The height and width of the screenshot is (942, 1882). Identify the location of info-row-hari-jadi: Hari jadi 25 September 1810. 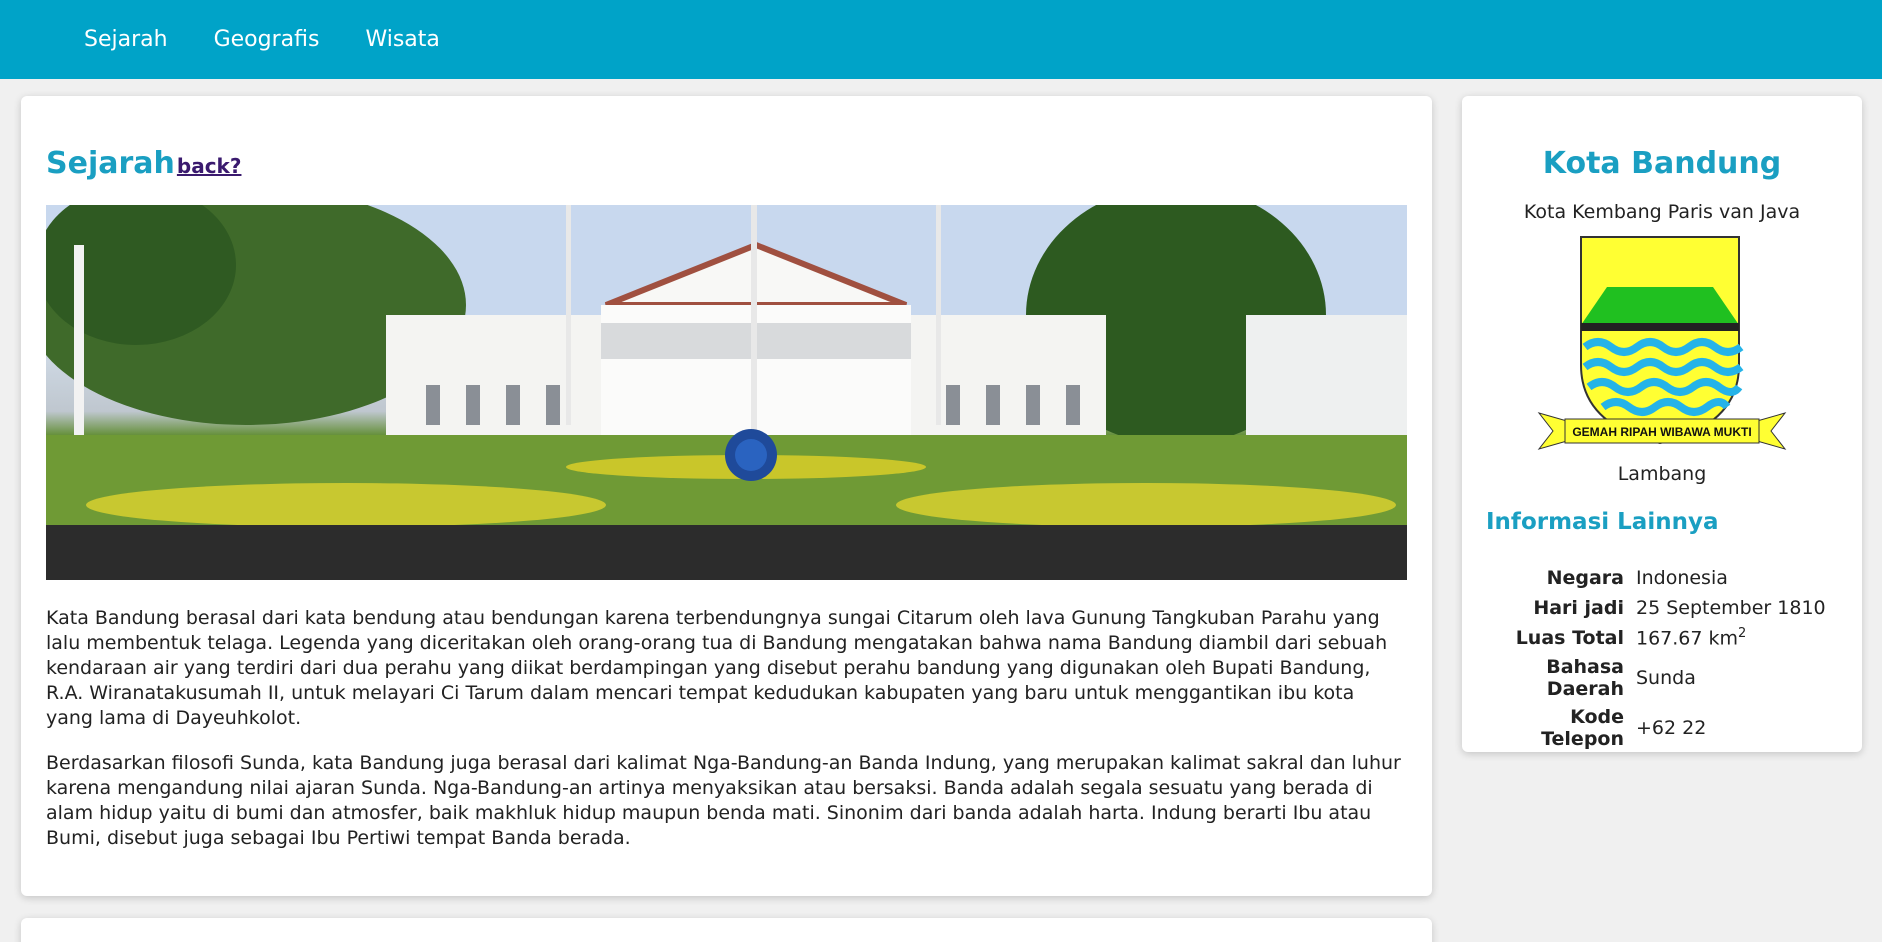
(1656, 608).